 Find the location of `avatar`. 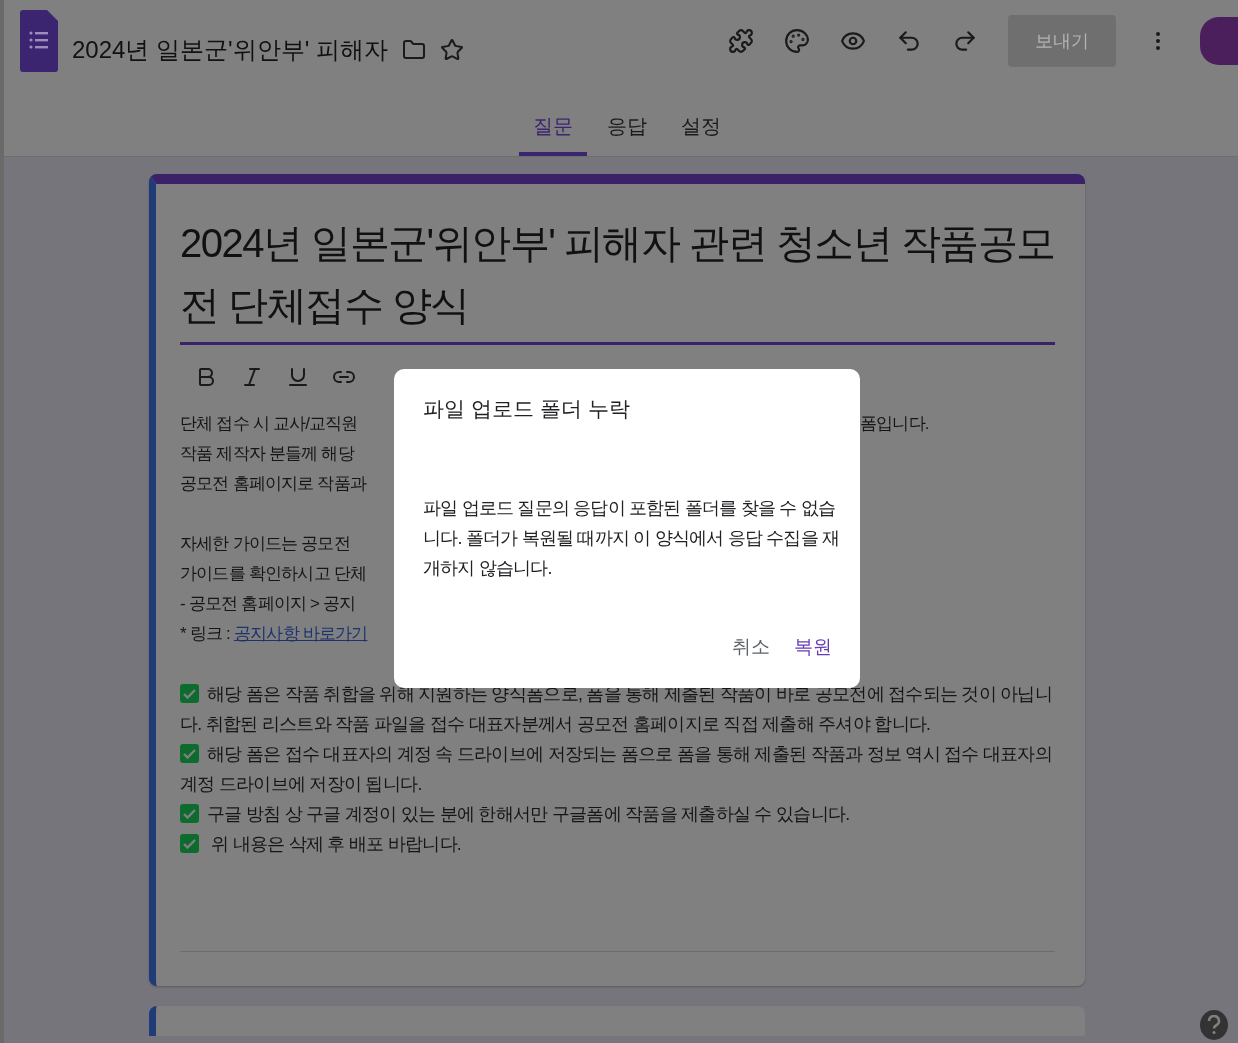

avatar is located at coordinates (1219, 41).